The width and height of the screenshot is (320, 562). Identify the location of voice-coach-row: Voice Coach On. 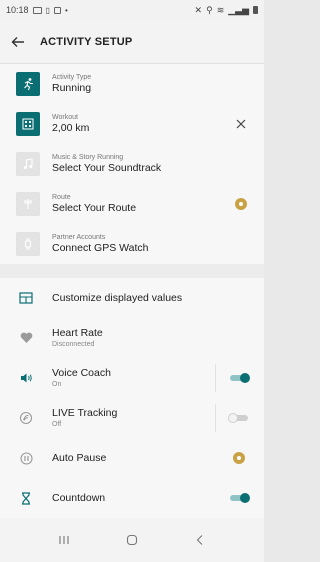
(132, 378).